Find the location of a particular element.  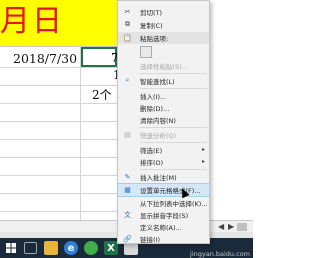

menu-item-sort: 排序(O) ▸ is located at coordinates (163, 162).